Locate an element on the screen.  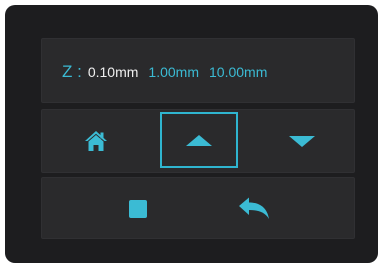
home-button is located at coordinates (96, 141).